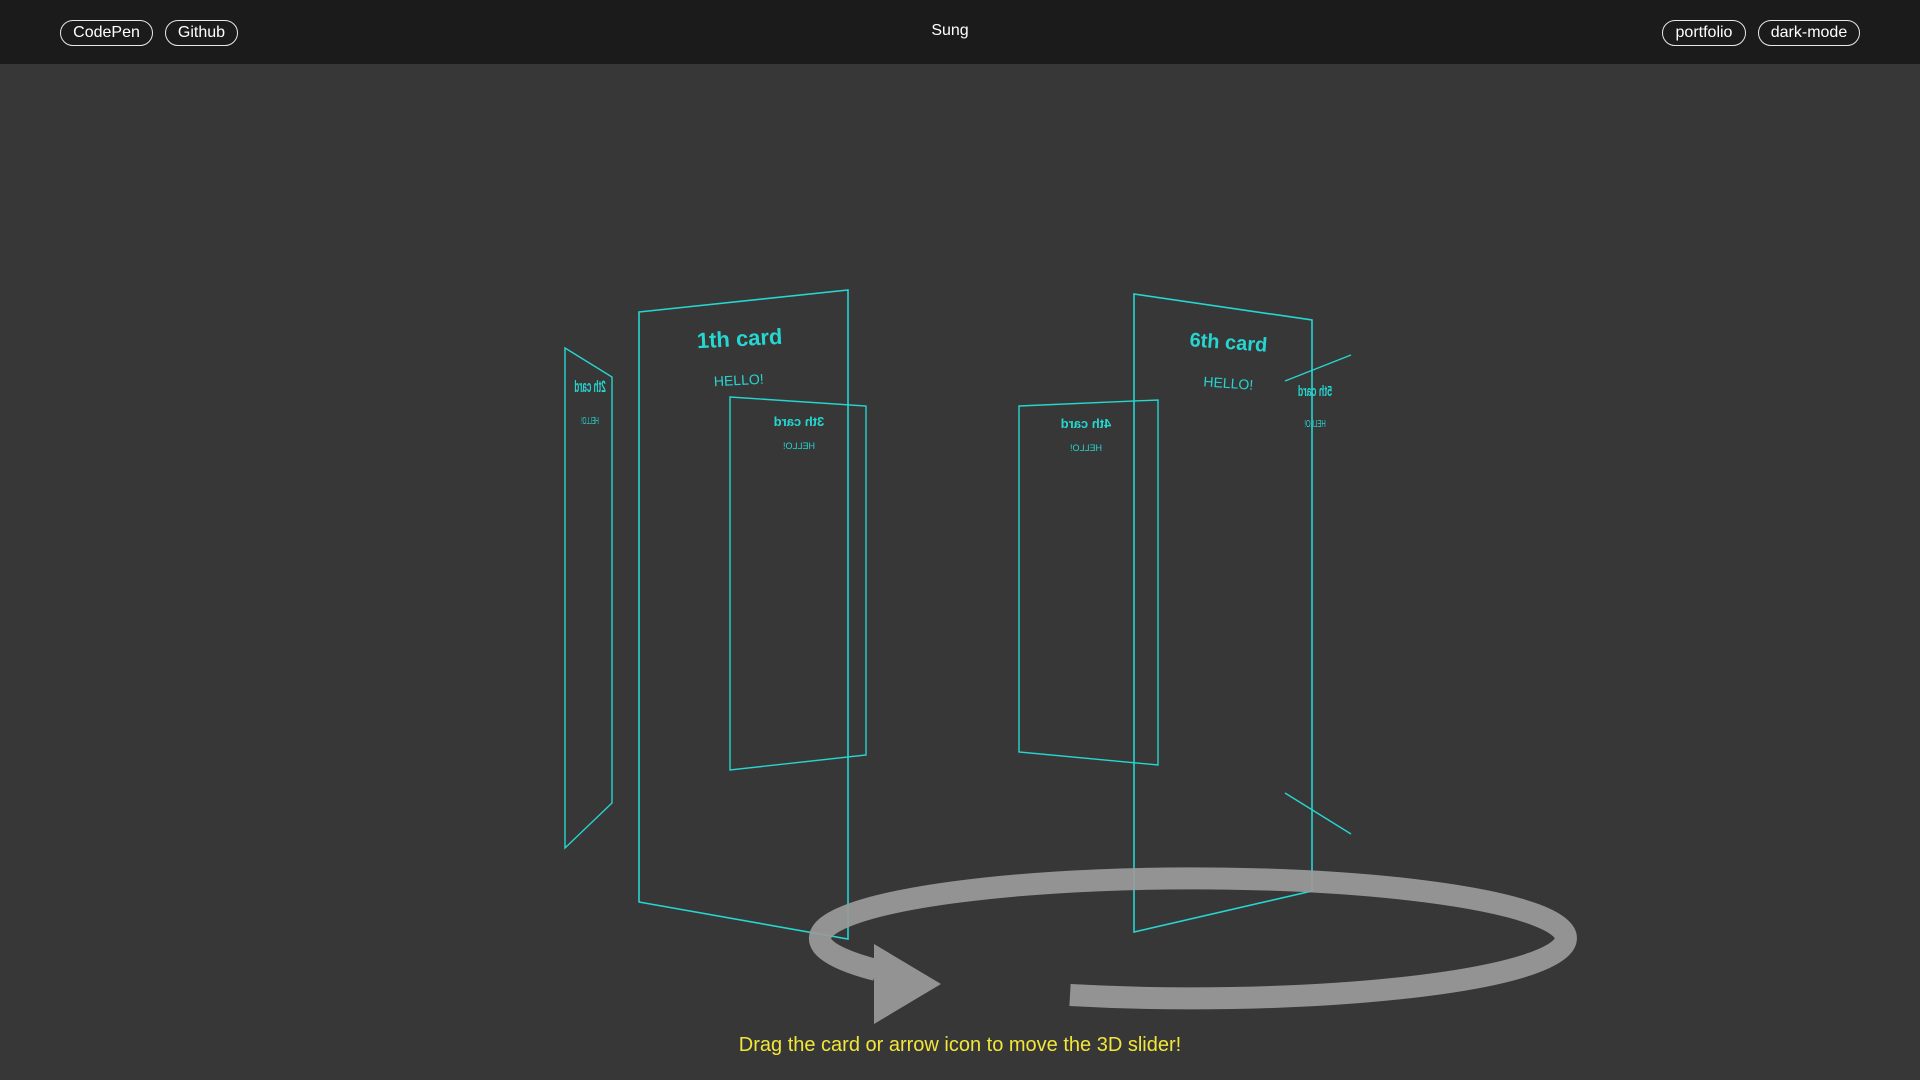 This screenshot has height=1080, width=1920. I want to click on card-5-title: 5th card, so click(1315, 391).